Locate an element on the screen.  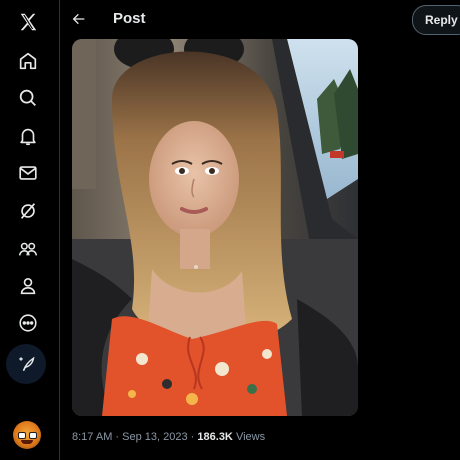
post-meta: 8:17 AM · Sep 13, 2023 · 186.3K Views is located at coordinates (168, 437).